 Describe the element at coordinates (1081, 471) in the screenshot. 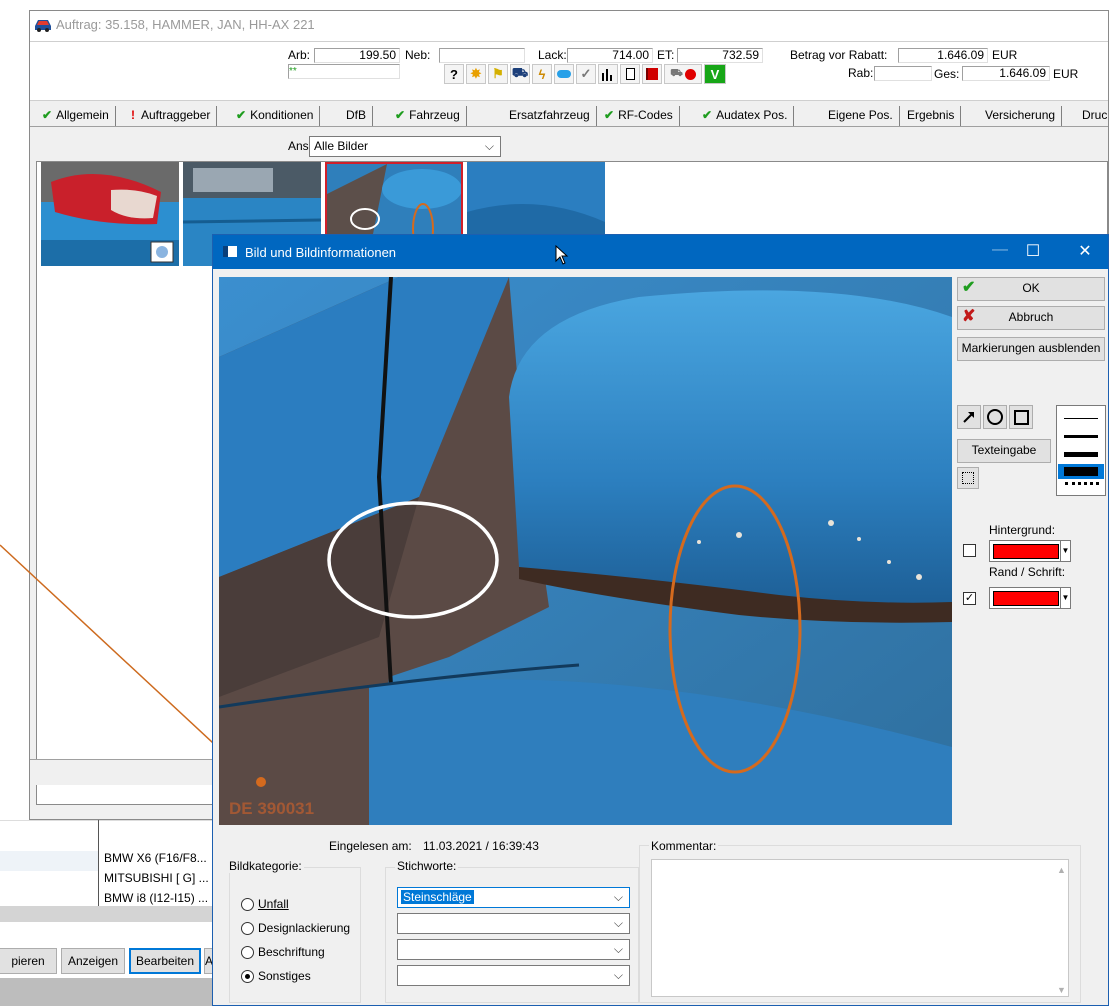

I see `line-width-selected` at that location.